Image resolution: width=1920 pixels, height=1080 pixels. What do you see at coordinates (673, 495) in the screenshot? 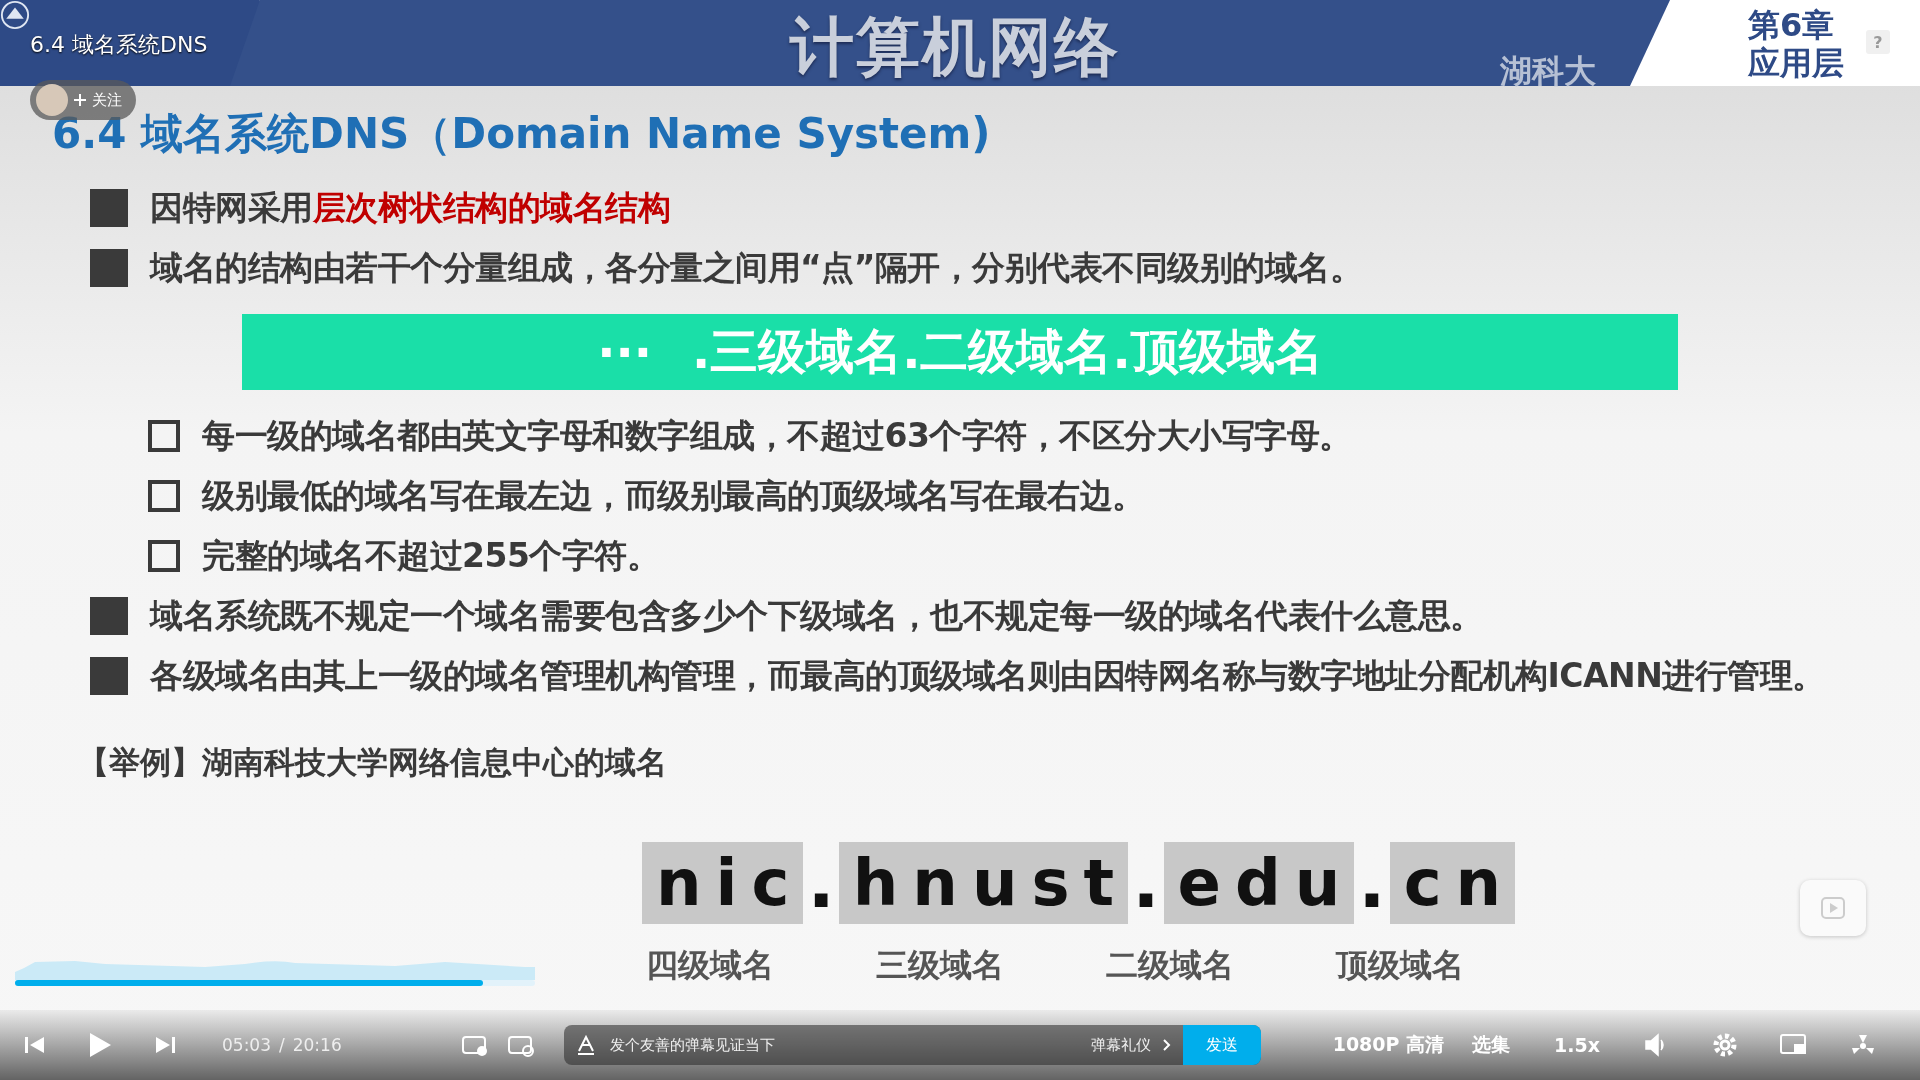
I see `bullet-text: 级别最低的域名写在最左边，而级别最高的顶级域名写在最右边。` at bounding box center [673, 495].